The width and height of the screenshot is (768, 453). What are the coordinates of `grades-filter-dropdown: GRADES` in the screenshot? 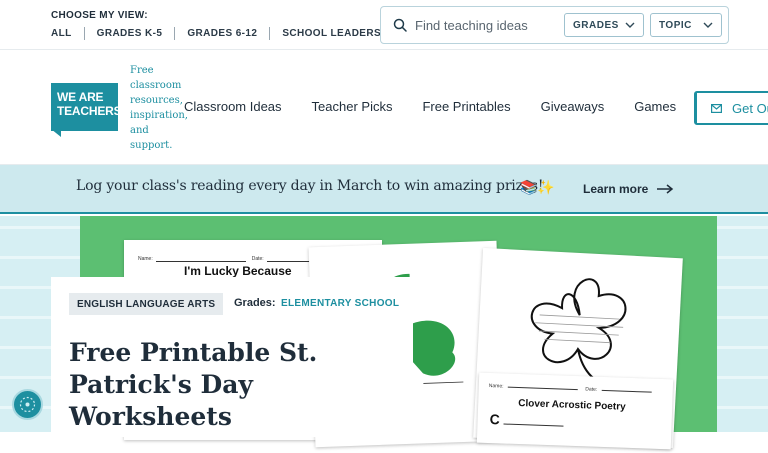 It's located at (604, 25).